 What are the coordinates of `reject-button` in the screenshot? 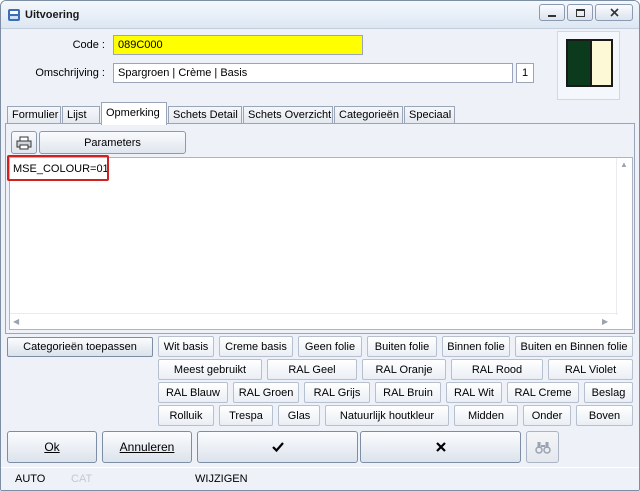 It's located at (440, 447).